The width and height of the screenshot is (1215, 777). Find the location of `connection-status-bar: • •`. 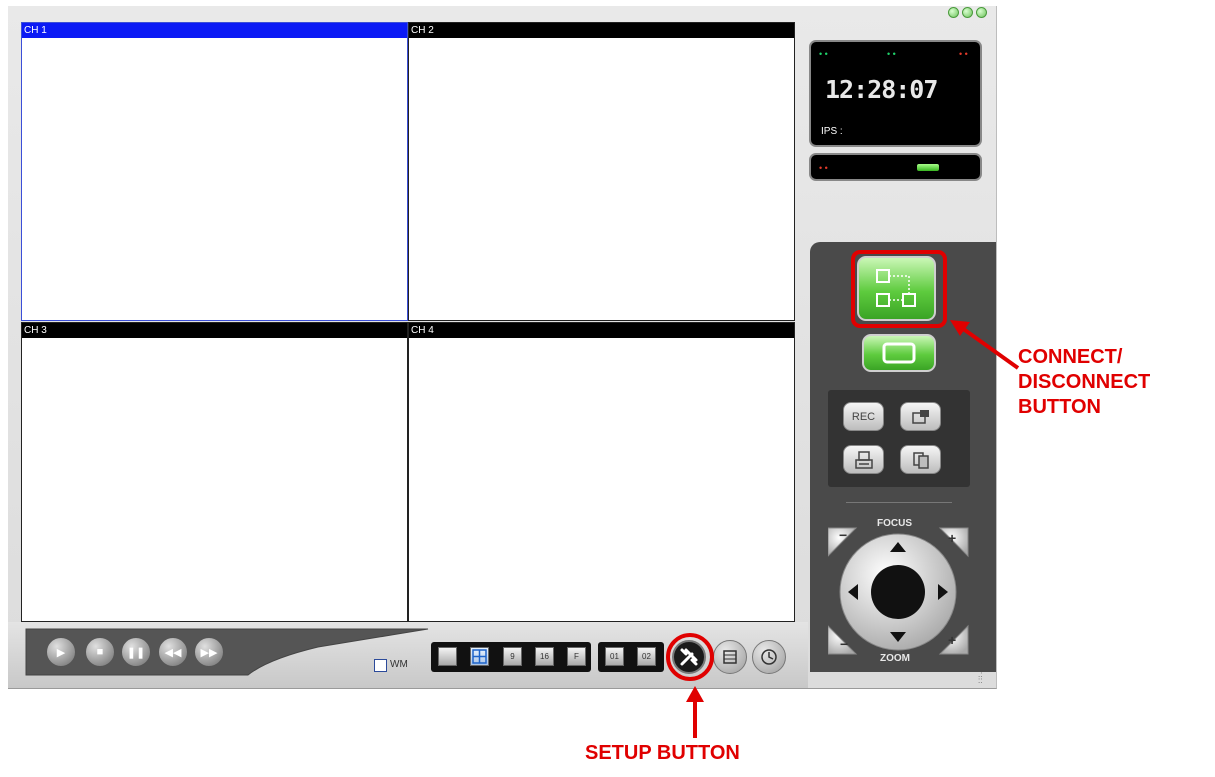

connection-status-bar: • • is located at coordinates (895, 167).